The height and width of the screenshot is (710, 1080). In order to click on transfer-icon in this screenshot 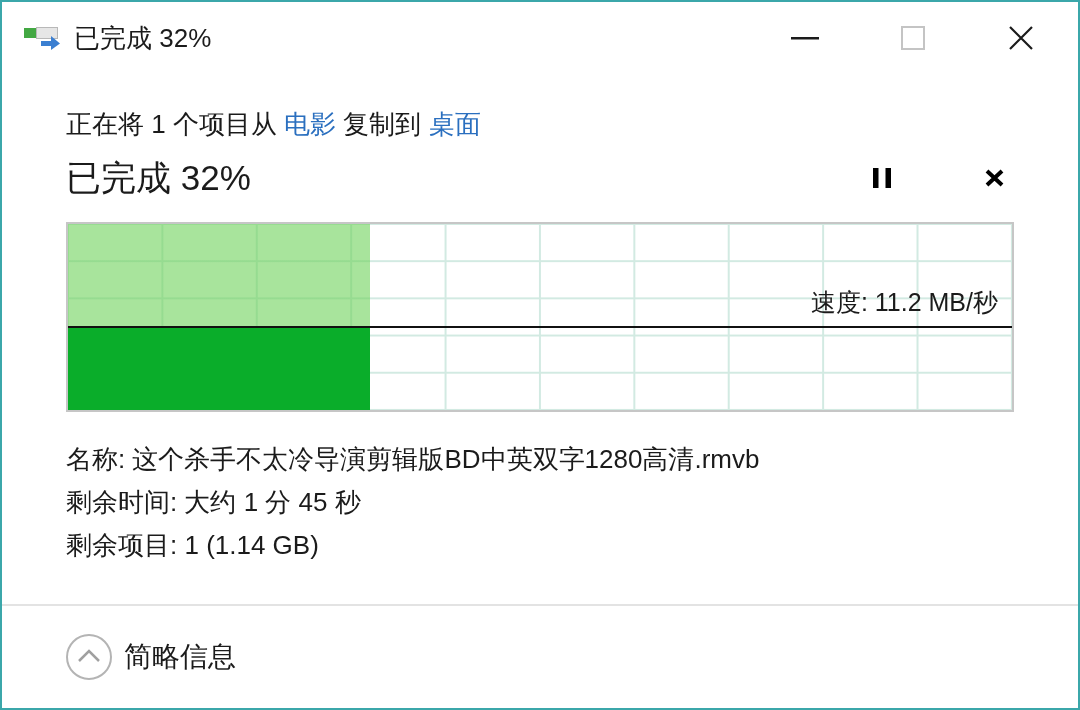, I will do `click(42, 38)`.